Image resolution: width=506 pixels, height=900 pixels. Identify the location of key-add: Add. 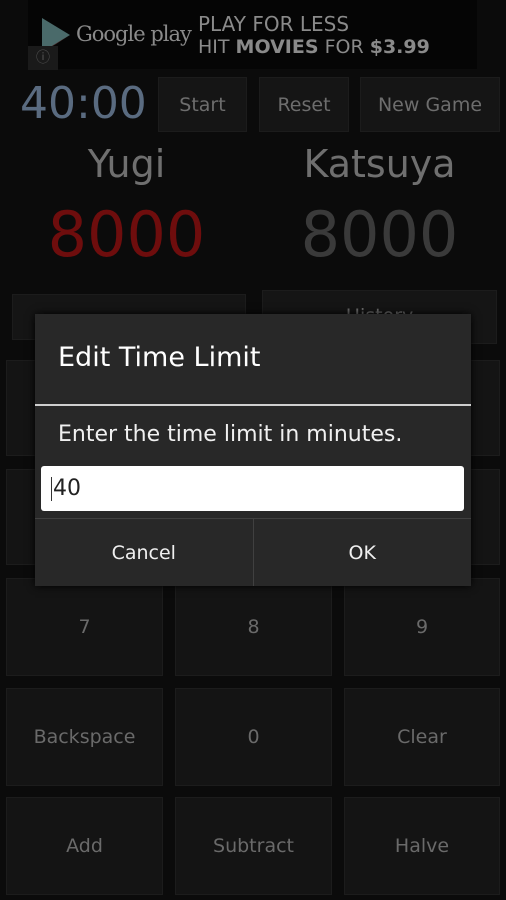
(84, 846).